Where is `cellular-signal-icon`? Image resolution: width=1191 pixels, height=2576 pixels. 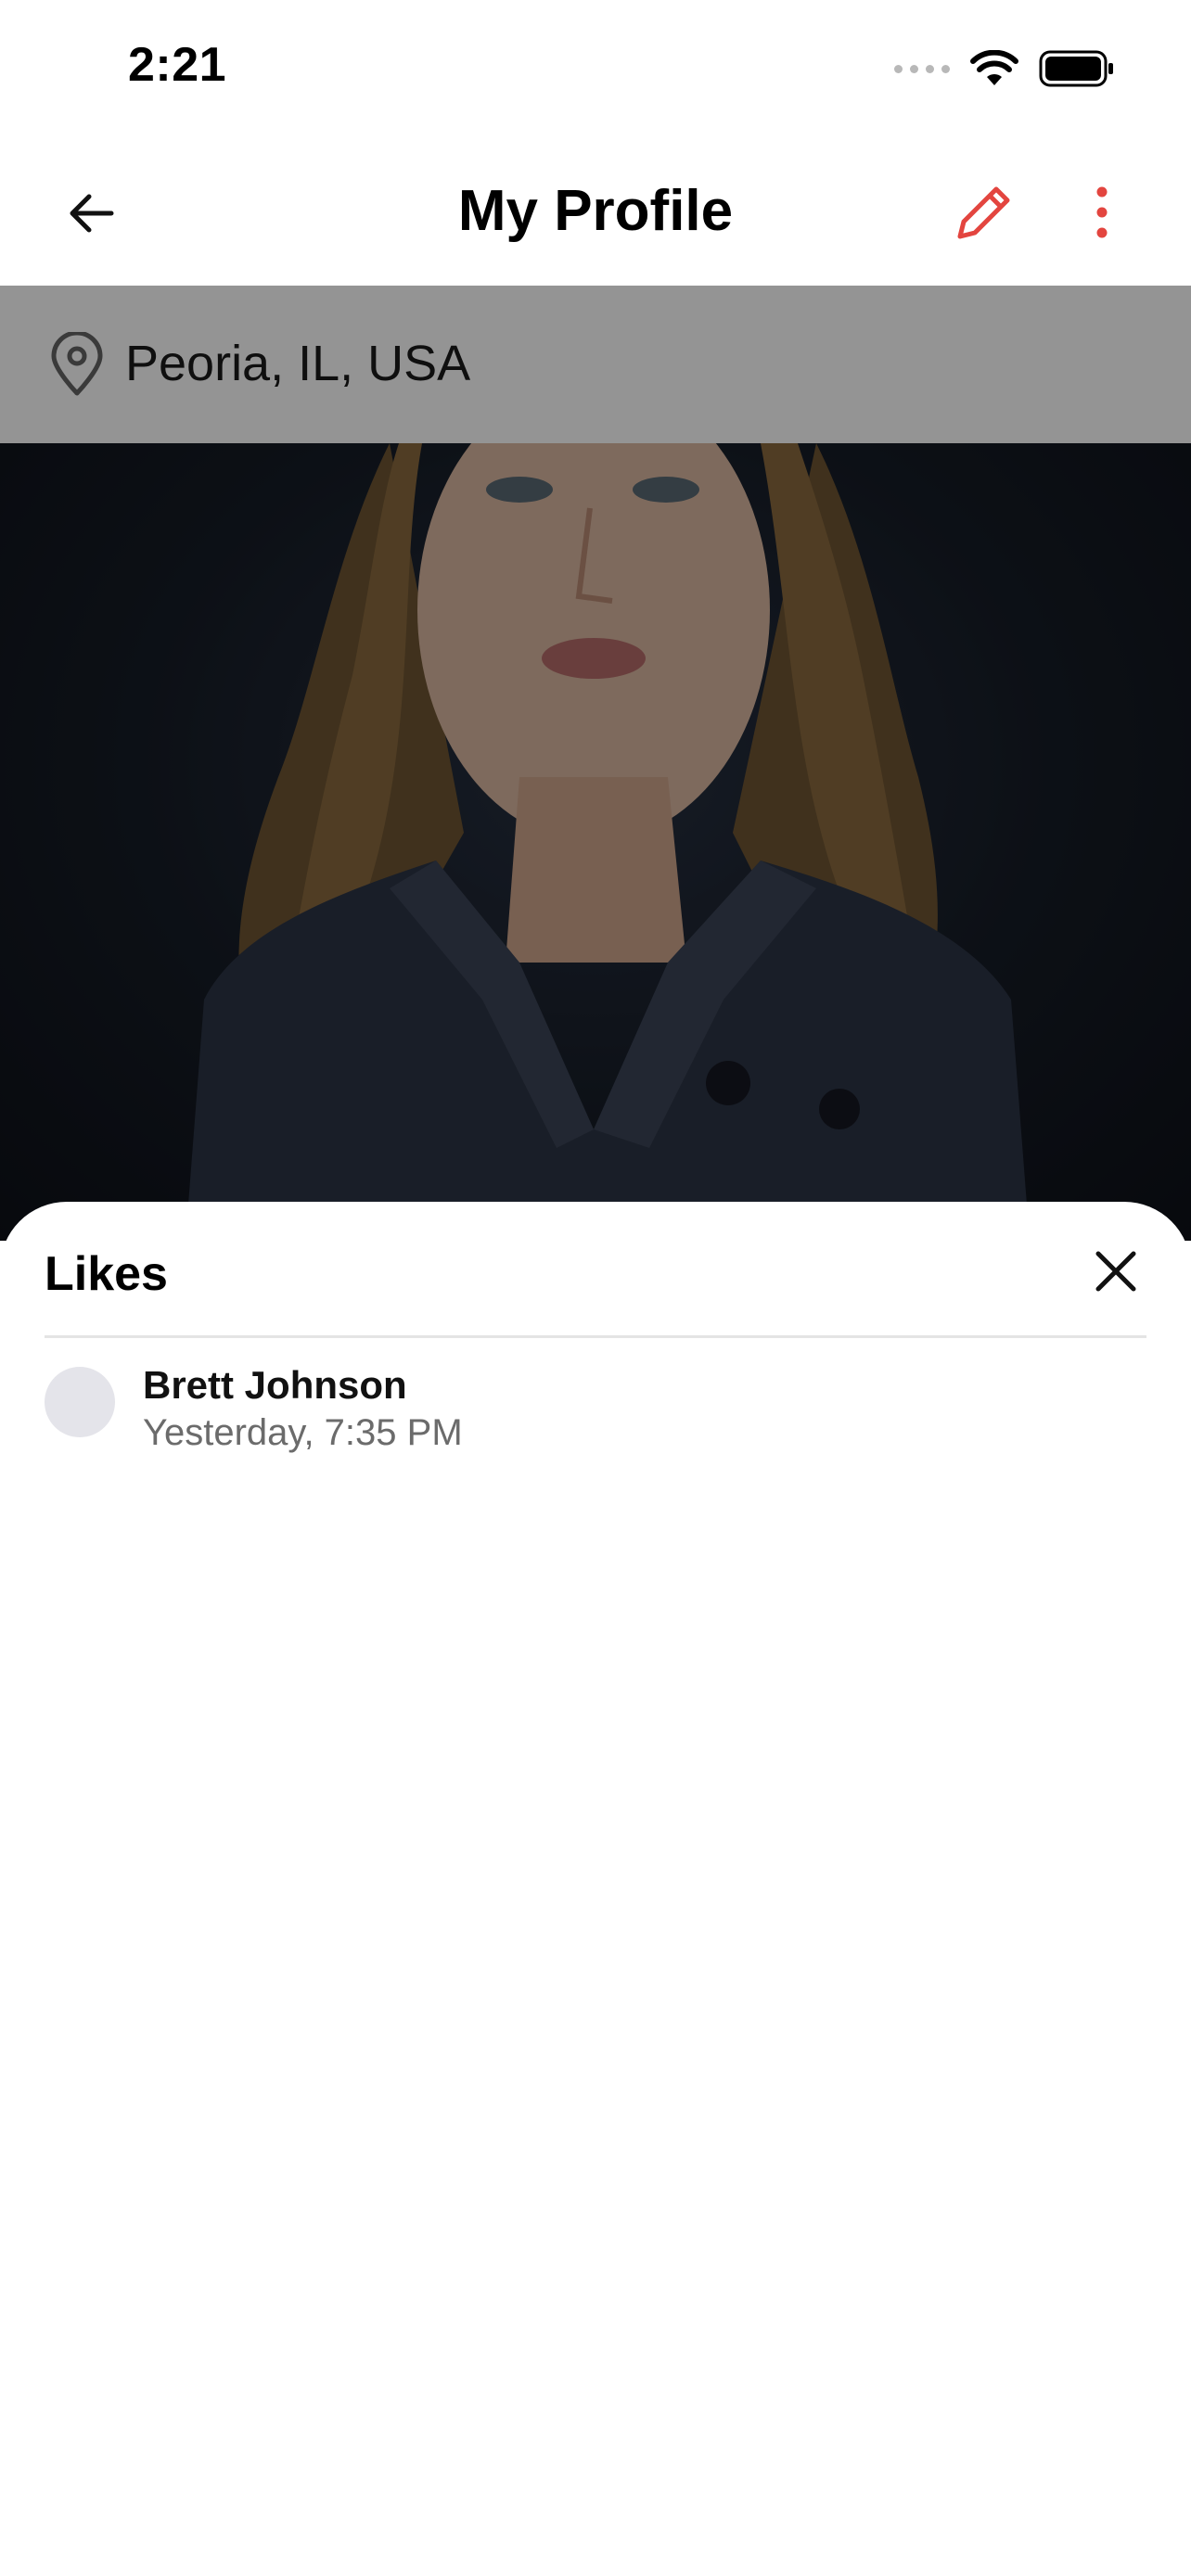
cellular-signal-icon is located at coordinates (922, 68).